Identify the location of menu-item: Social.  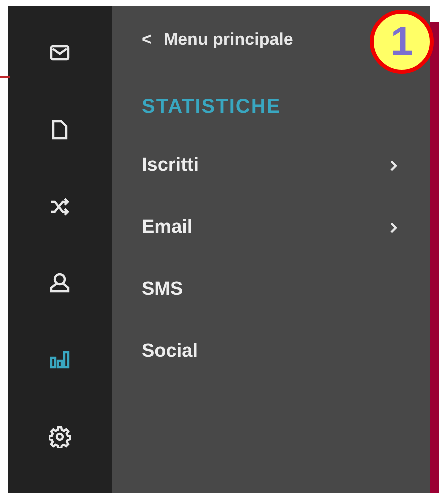
(271, 352).